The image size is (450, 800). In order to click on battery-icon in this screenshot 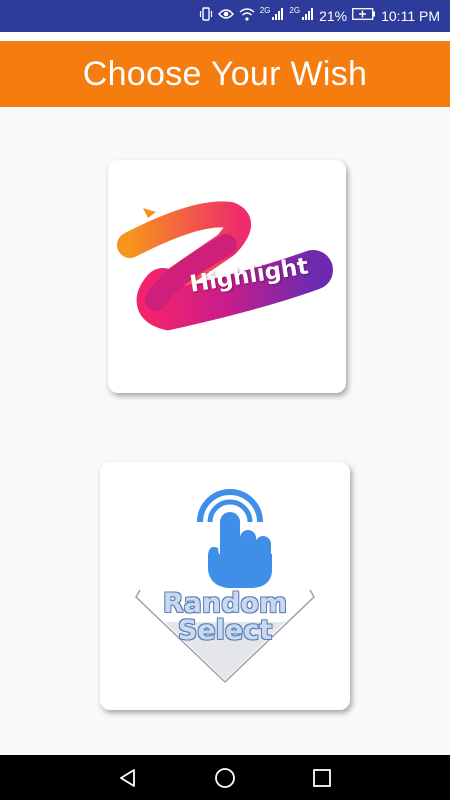, I will do `click(364, 16)`.